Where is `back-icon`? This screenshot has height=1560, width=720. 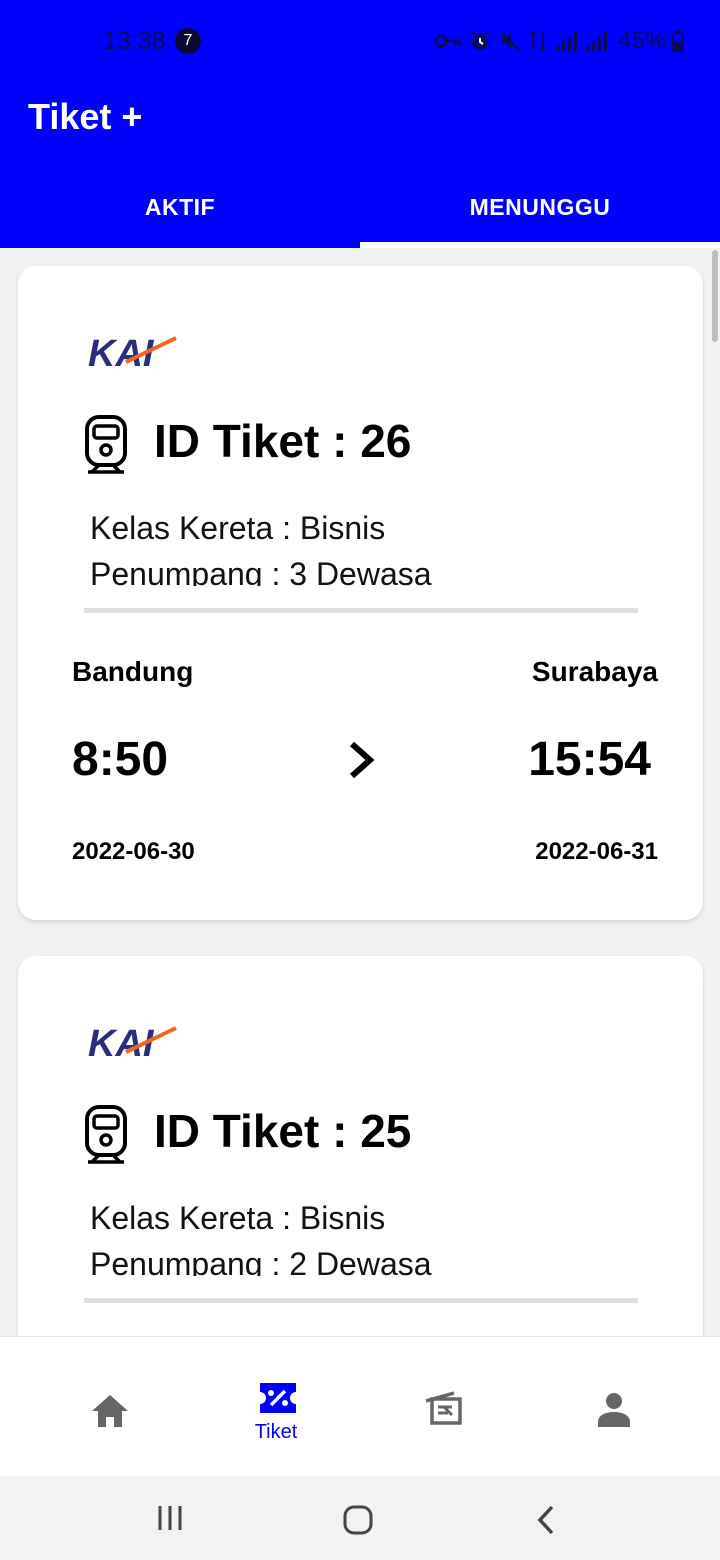 back-icon is located at coordinates (546, 1520).